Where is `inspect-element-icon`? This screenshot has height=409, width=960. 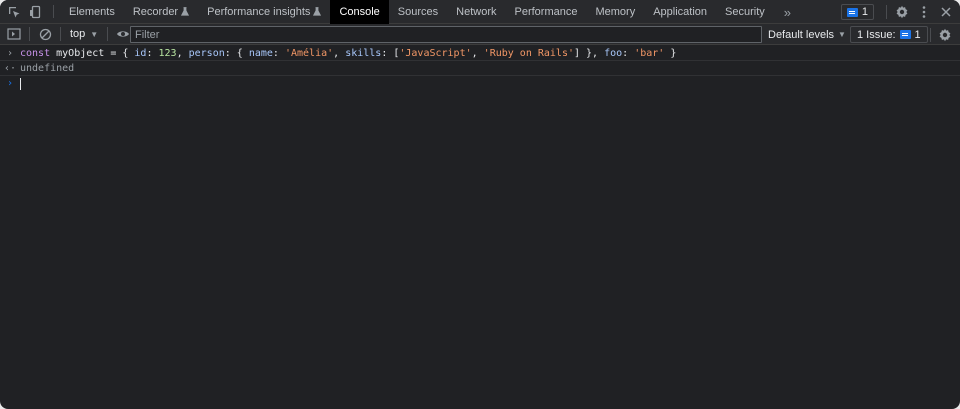
inspect-element-icon is located at coordinates (14, 12).